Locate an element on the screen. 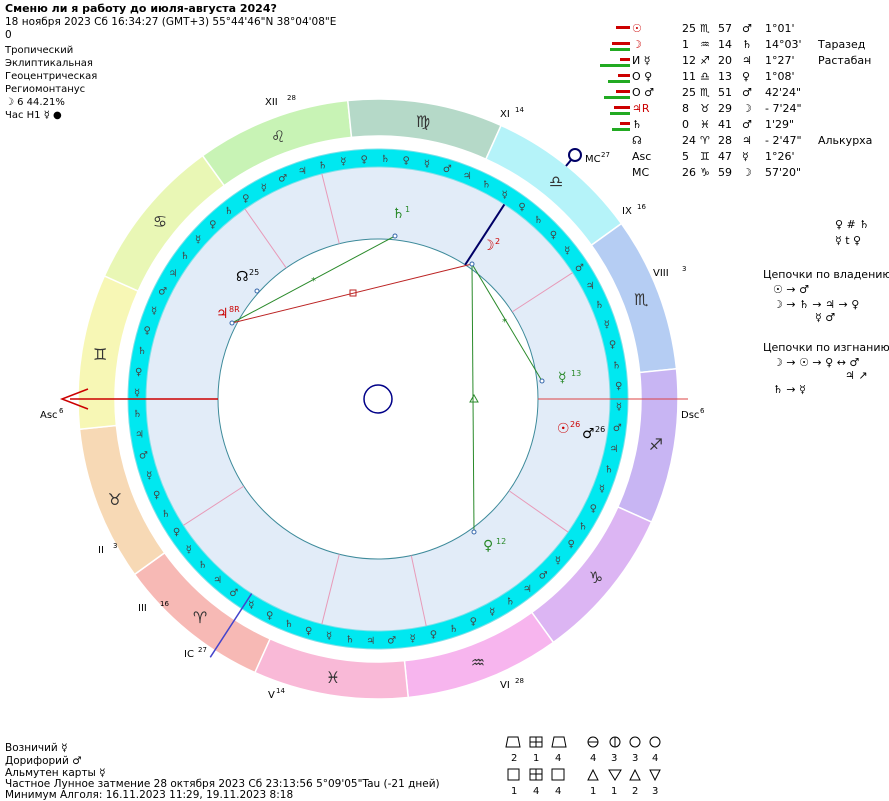 The width and height of the screenshot is (889, 801). planet-glyph: ♄ is located at coordinates (398, 214).